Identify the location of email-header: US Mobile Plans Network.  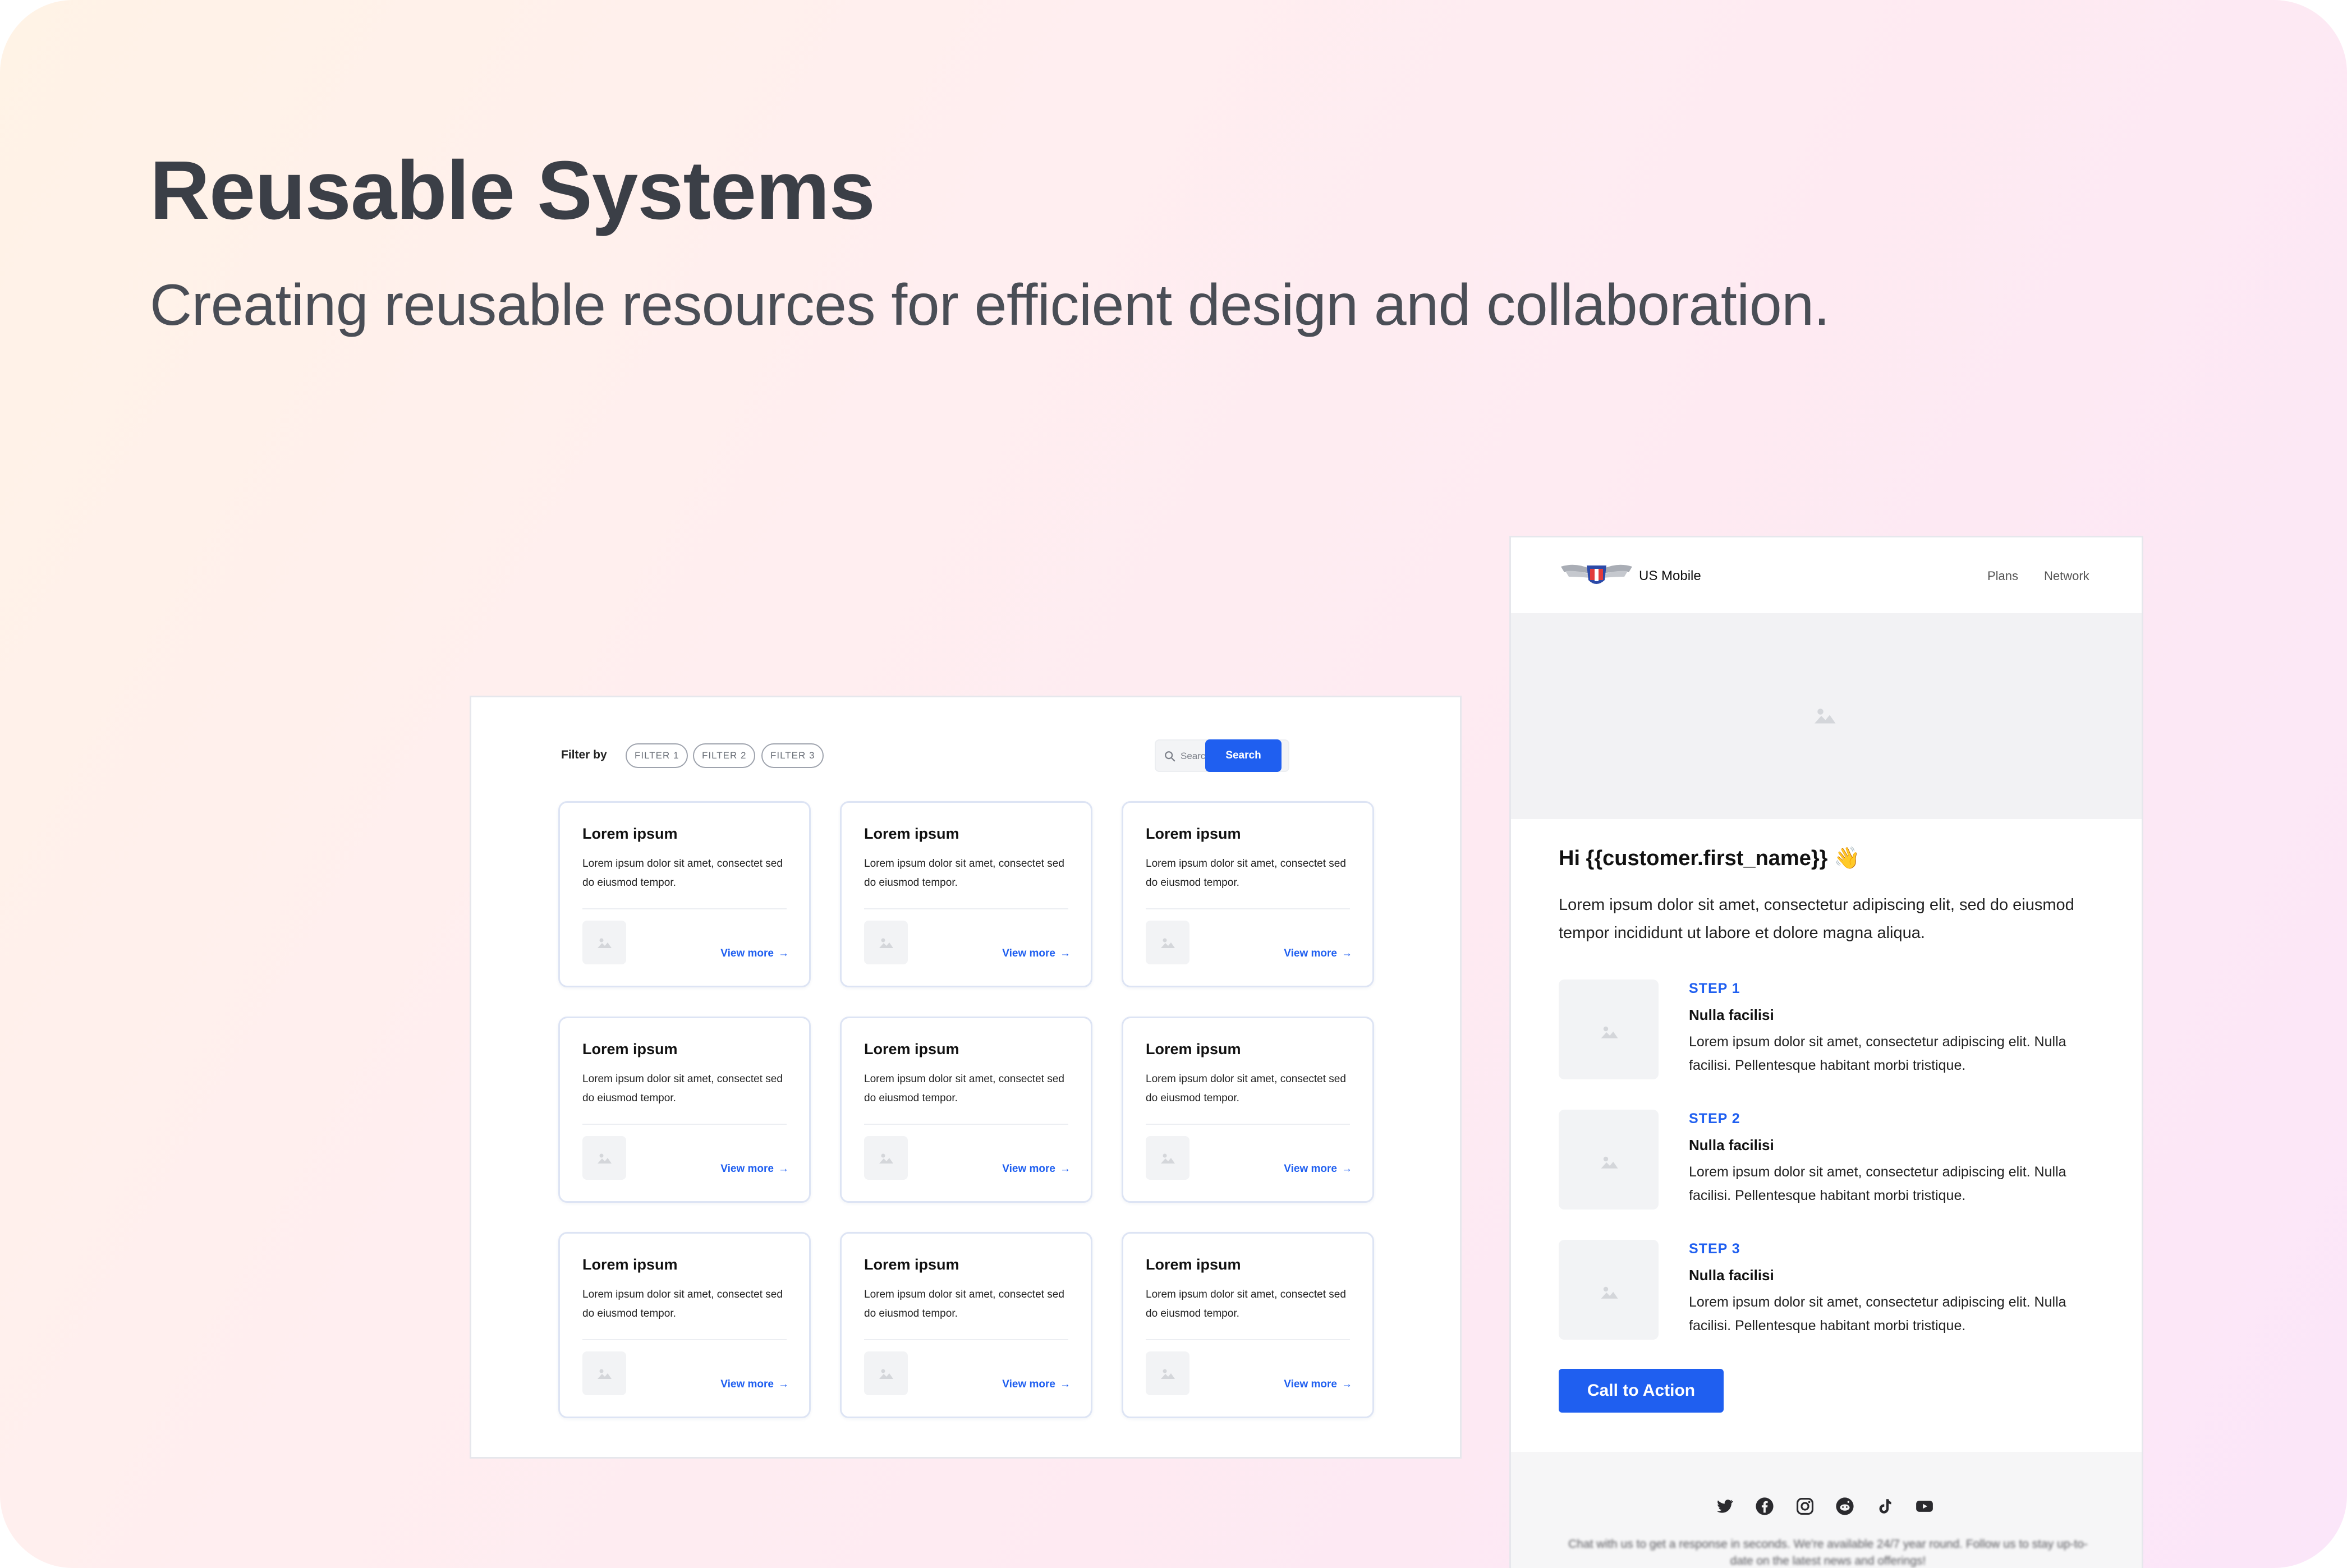
(1826, 575).